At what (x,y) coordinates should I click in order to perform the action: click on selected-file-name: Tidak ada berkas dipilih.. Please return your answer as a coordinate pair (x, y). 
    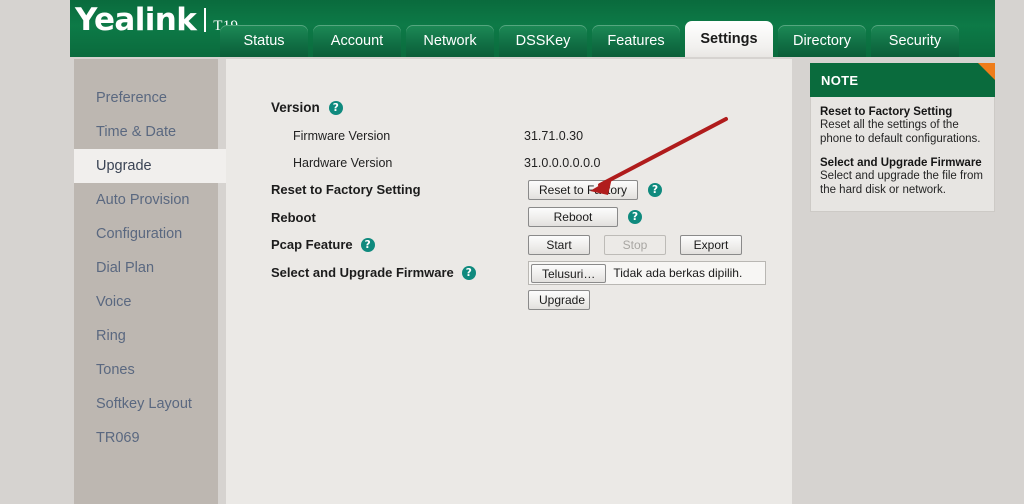
    Looking at the image, I should click on (678, 273).